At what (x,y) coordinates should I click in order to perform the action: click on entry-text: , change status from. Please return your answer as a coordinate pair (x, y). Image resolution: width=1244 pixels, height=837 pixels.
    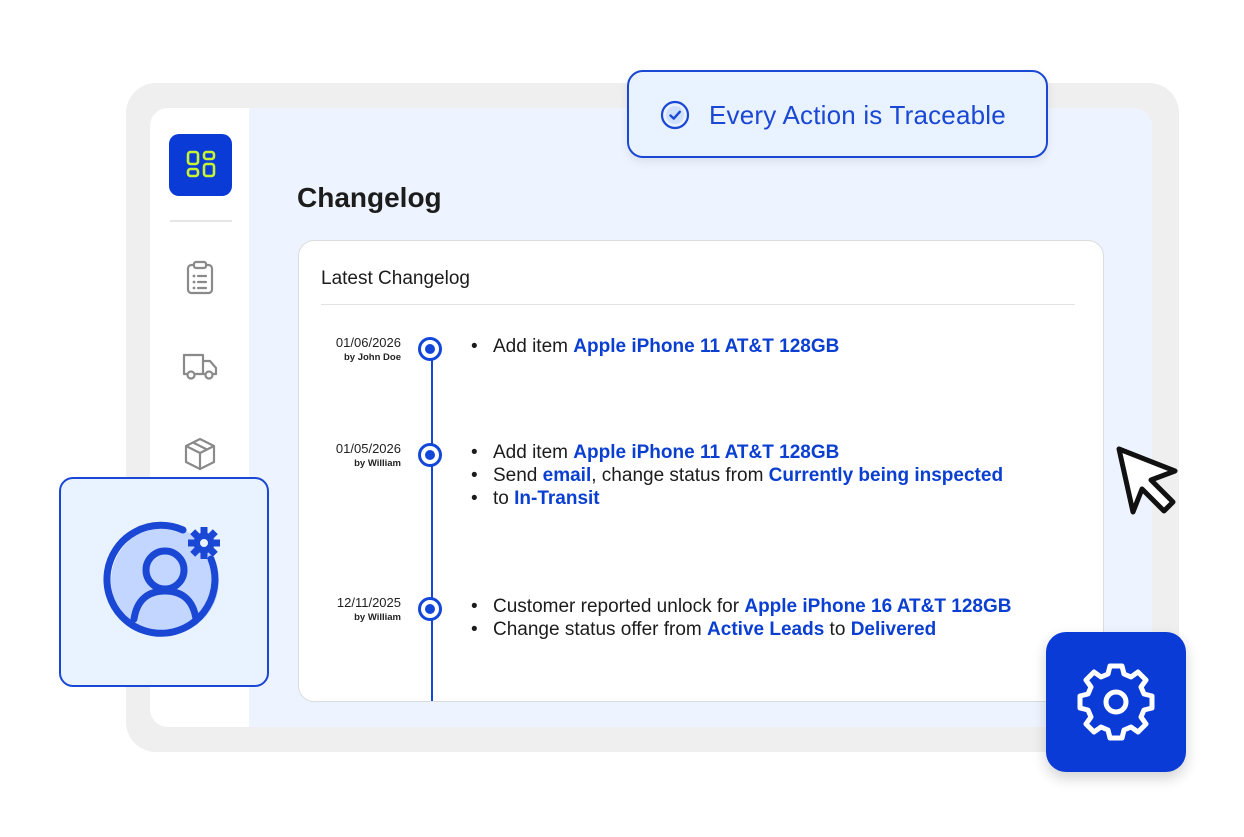
    Looking at the image, I should click on (680, 475).